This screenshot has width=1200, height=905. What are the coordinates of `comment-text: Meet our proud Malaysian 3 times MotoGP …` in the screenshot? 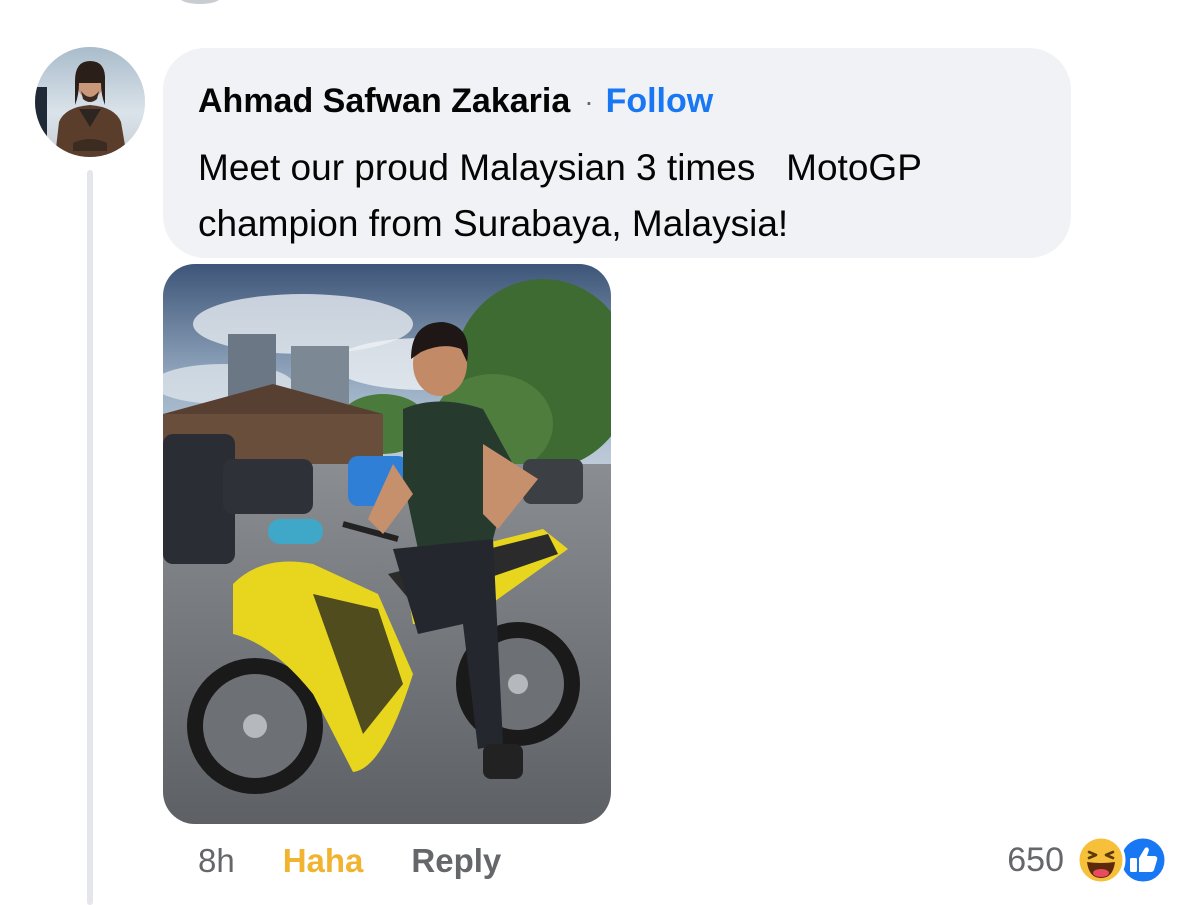 It's located at (565, 195).